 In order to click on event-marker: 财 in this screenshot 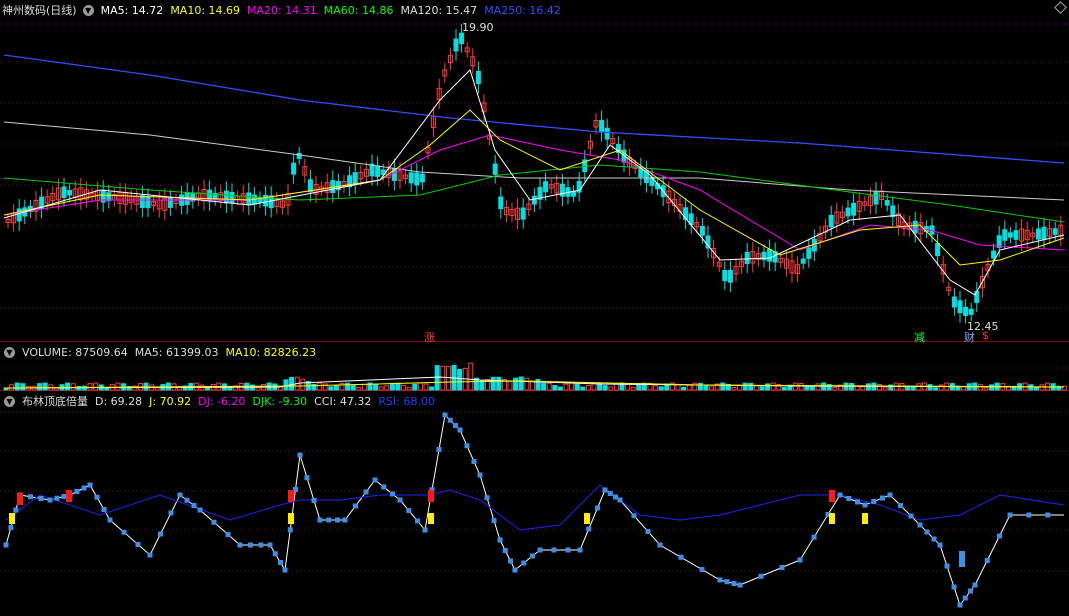, I will do `click(969, 337)`.